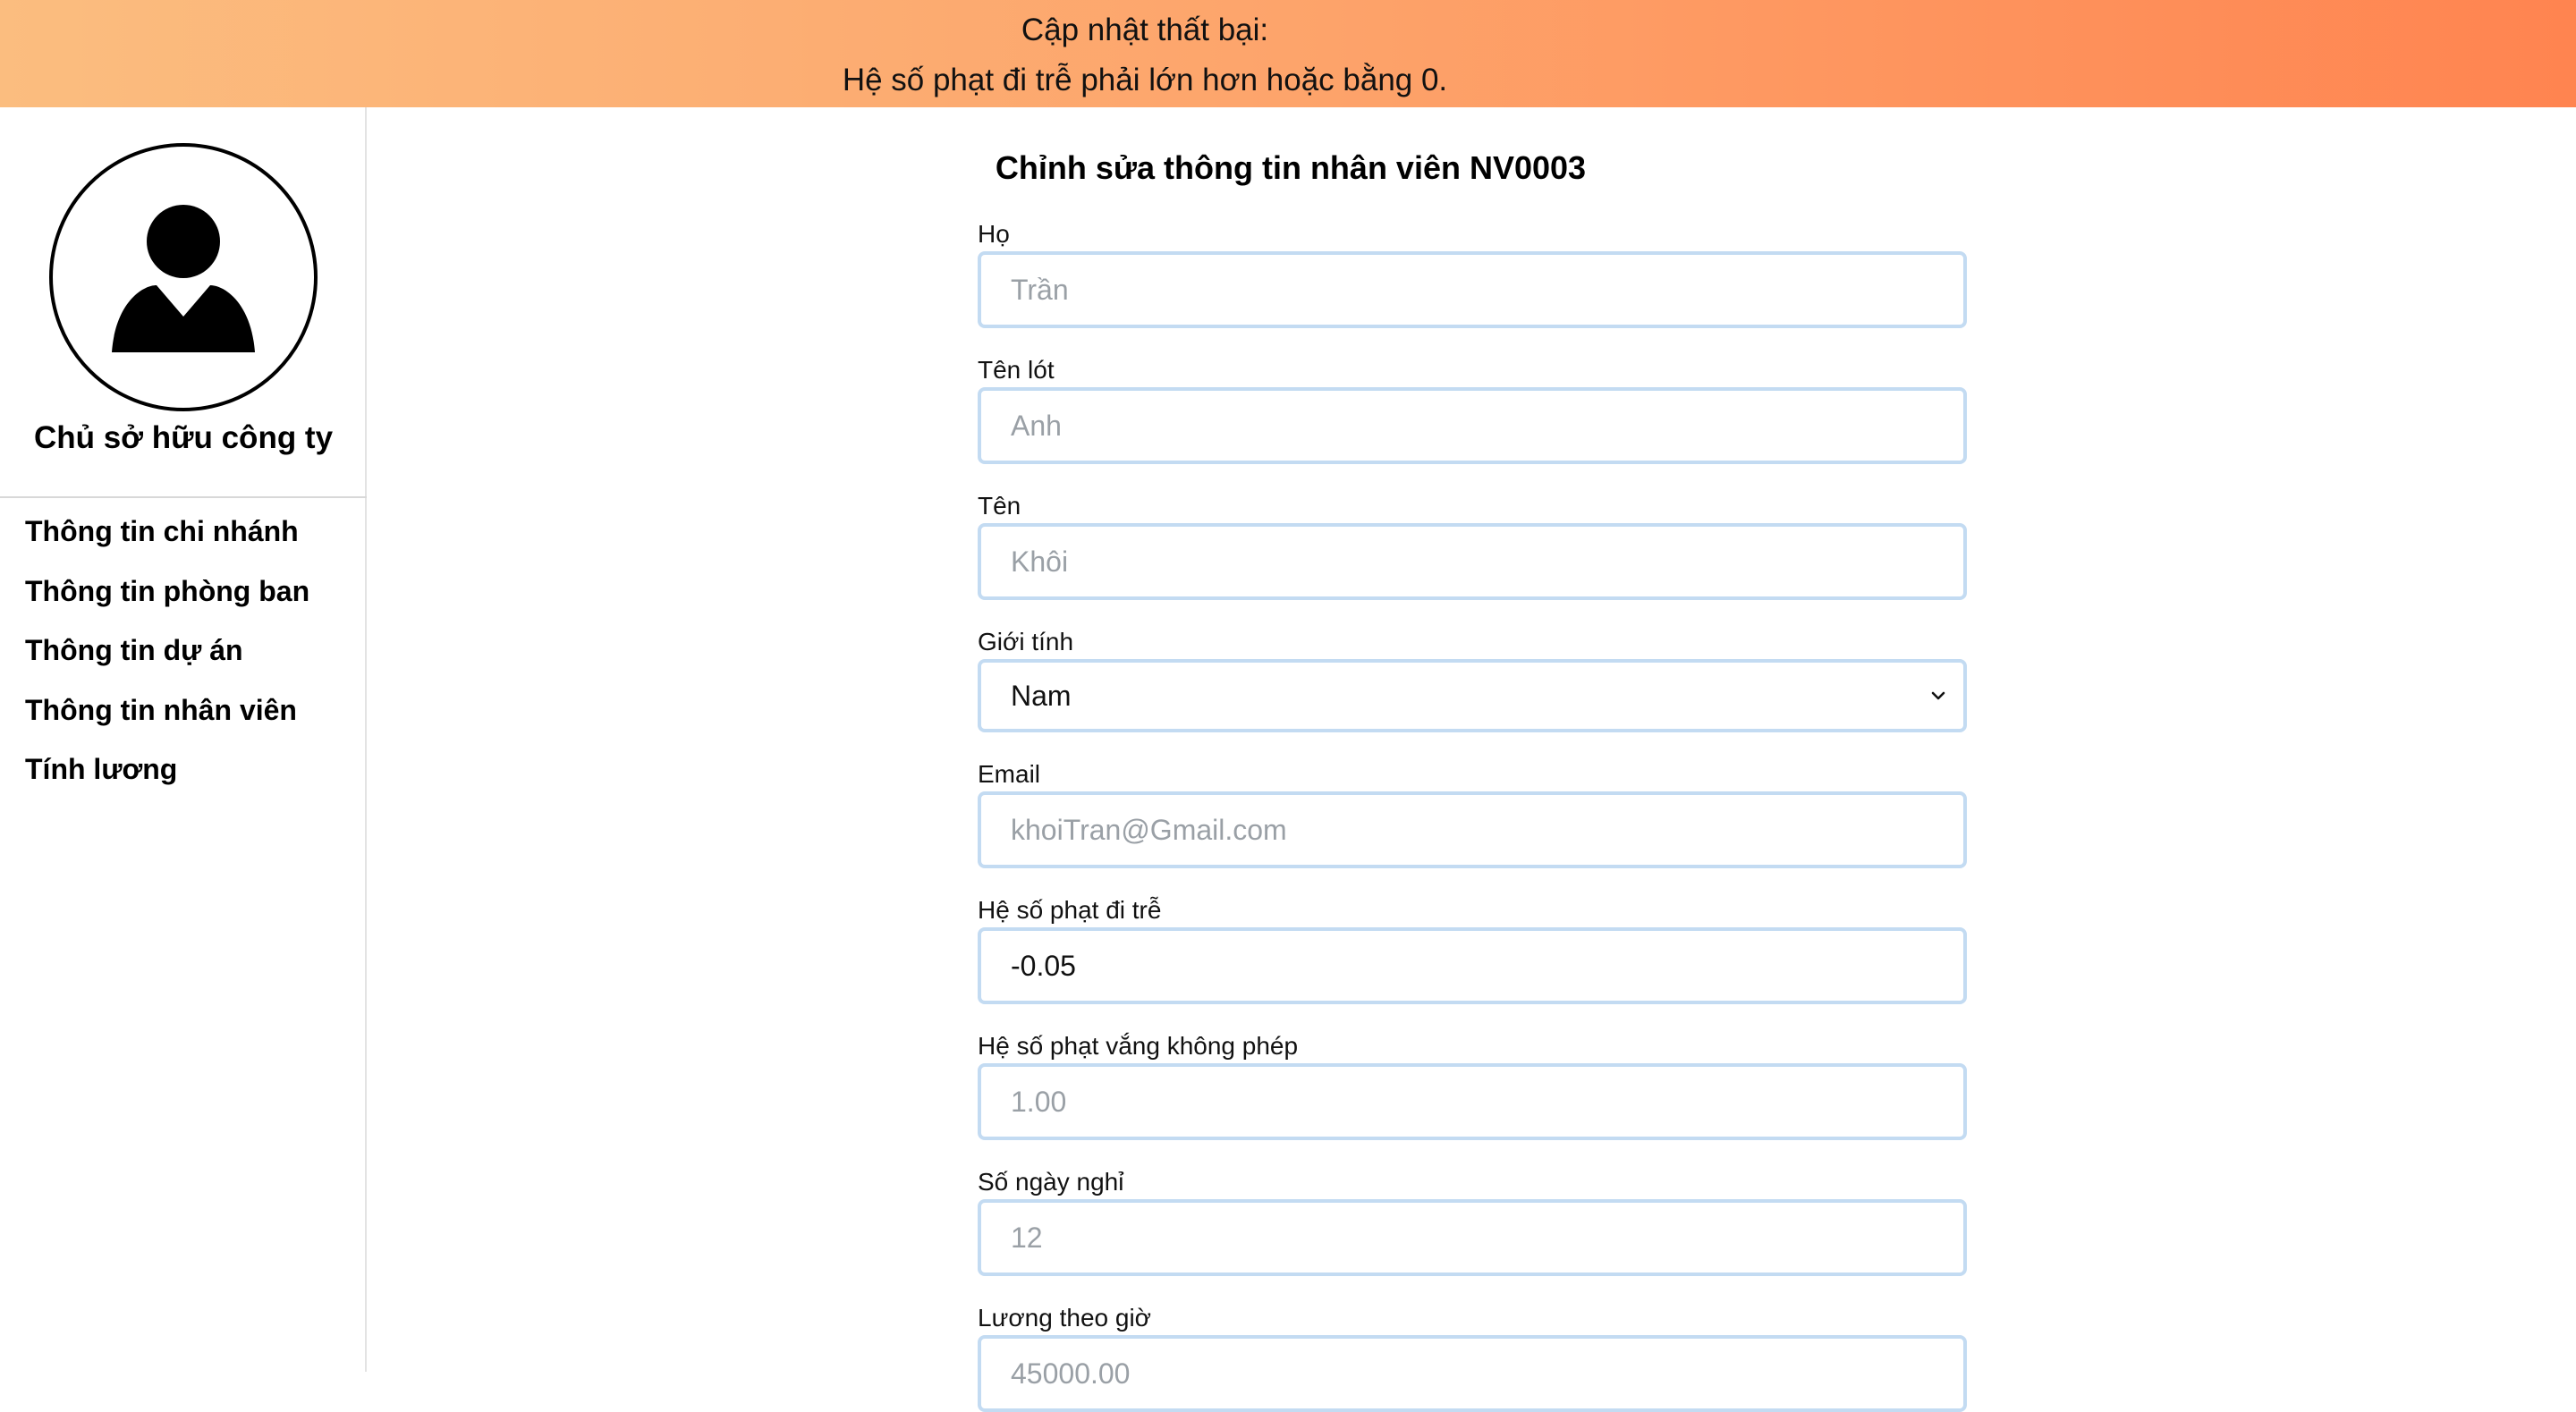 The image size is (2576, 1412). I want to click on sidebar-item-departments: Thông tin phòng ban, so click(167, 601).